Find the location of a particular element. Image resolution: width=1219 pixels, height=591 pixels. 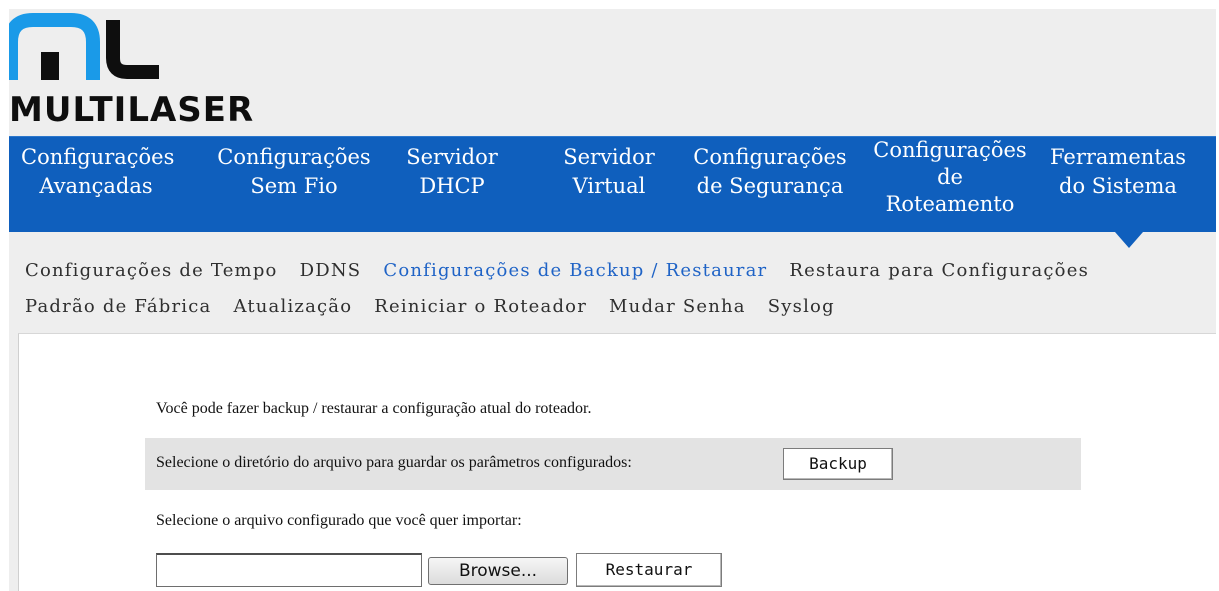

backup-button: Backup is located at coordinates (838, 464).